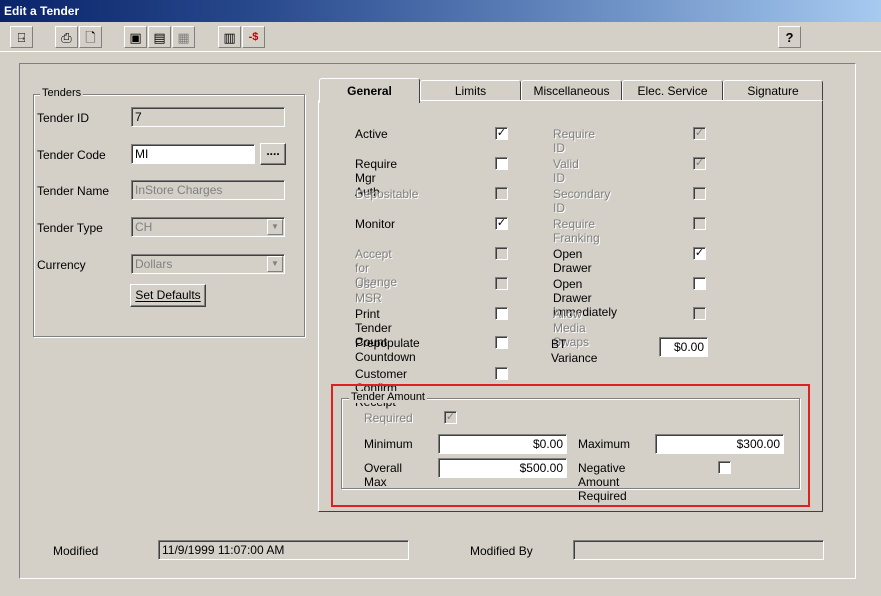 This screenshot has height=596, width=881. I want to click on active-label: Active, so click(371, 134).